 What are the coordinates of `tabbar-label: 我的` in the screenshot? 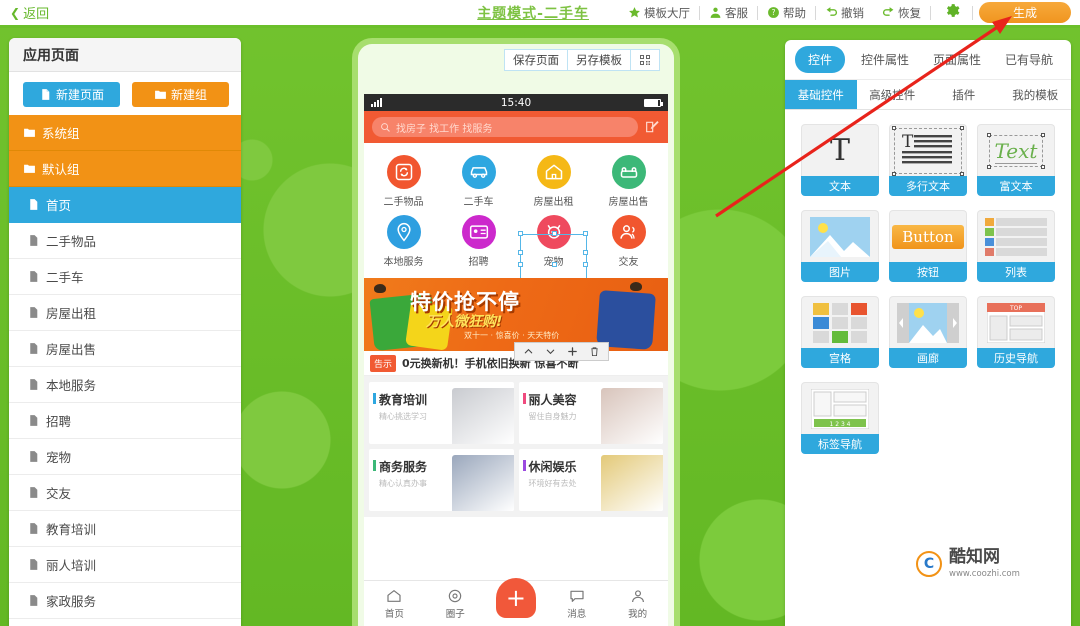 It's located at (638, 614).